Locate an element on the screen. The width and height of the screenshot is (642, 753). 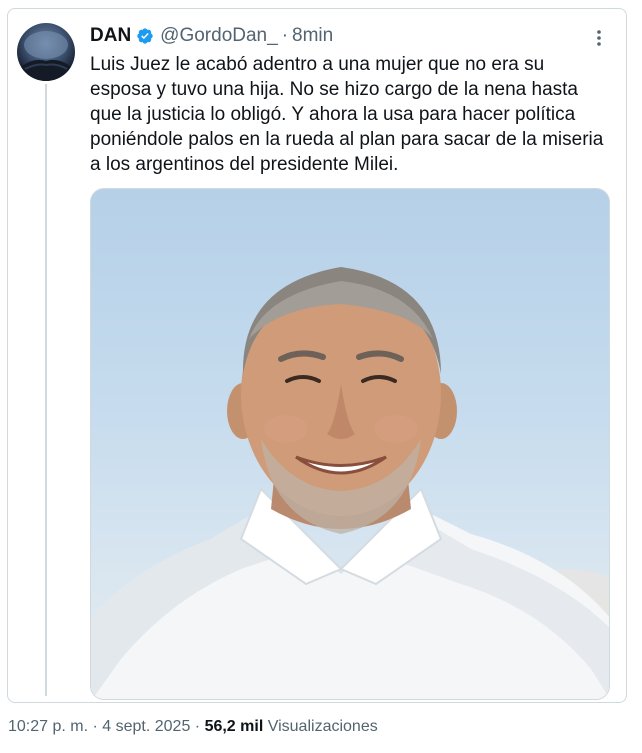
author-name: DAN is located at coordinates (110, 36).